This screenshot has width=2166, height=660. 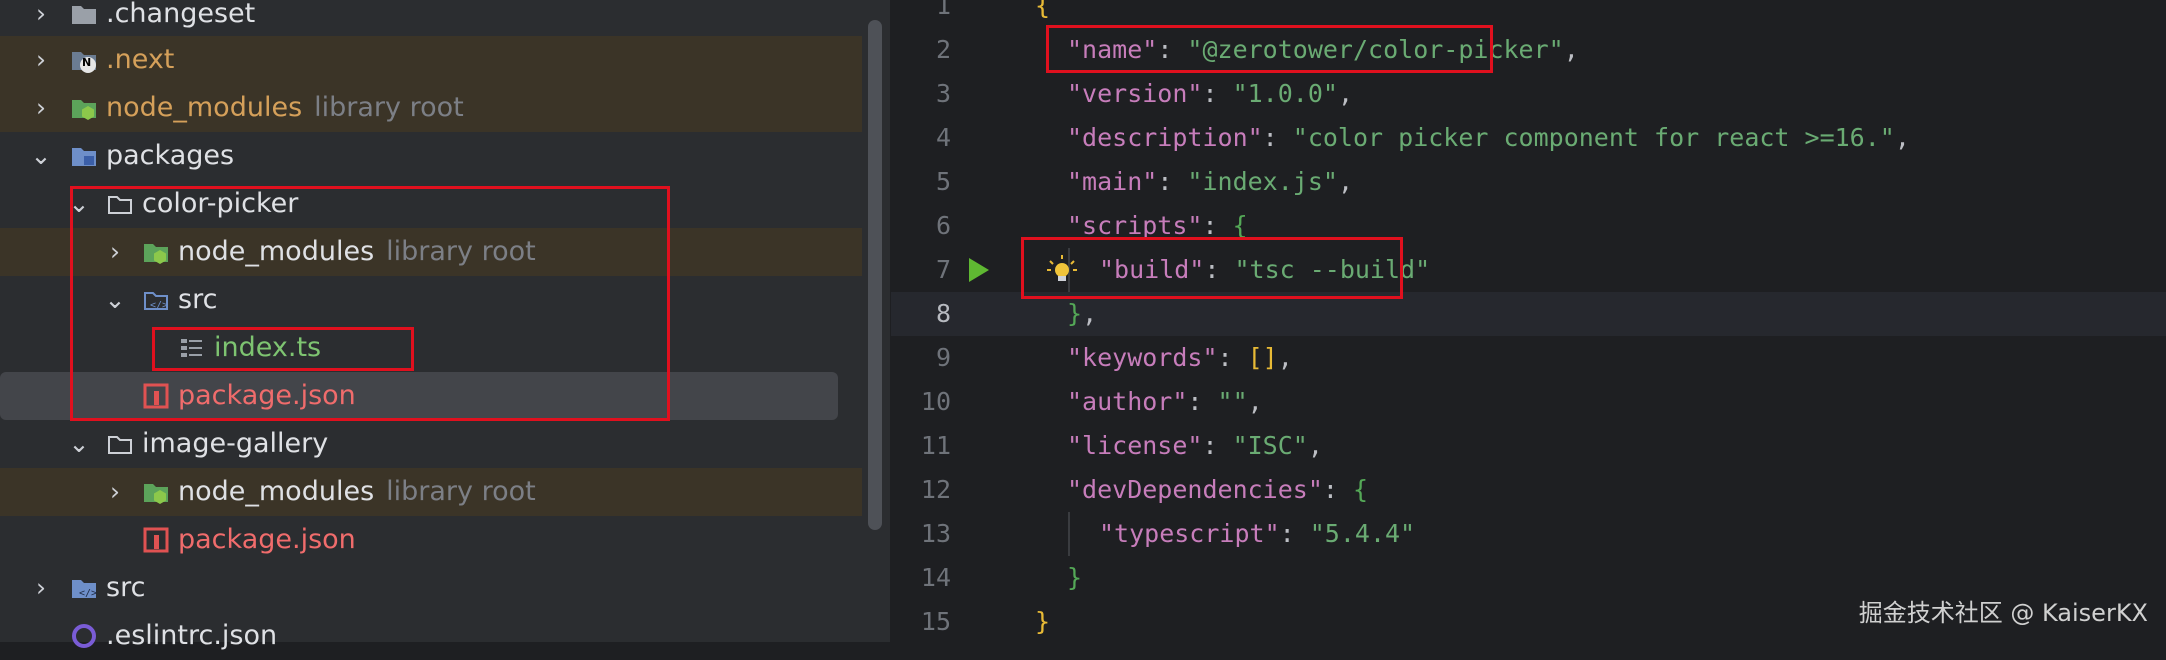 I want to click on highlight-box-package-name, so click(x=1269, y=49).